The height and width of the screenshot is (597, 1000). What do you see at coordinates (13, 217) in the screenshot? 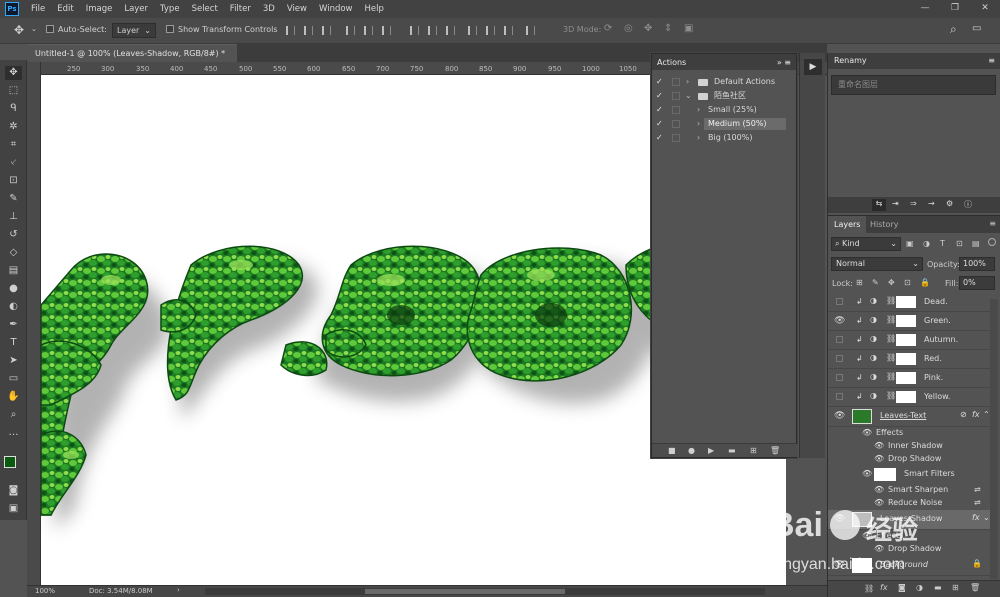
I see `stamp-tool-icon: ⊥` at bounding box center [13, 217].